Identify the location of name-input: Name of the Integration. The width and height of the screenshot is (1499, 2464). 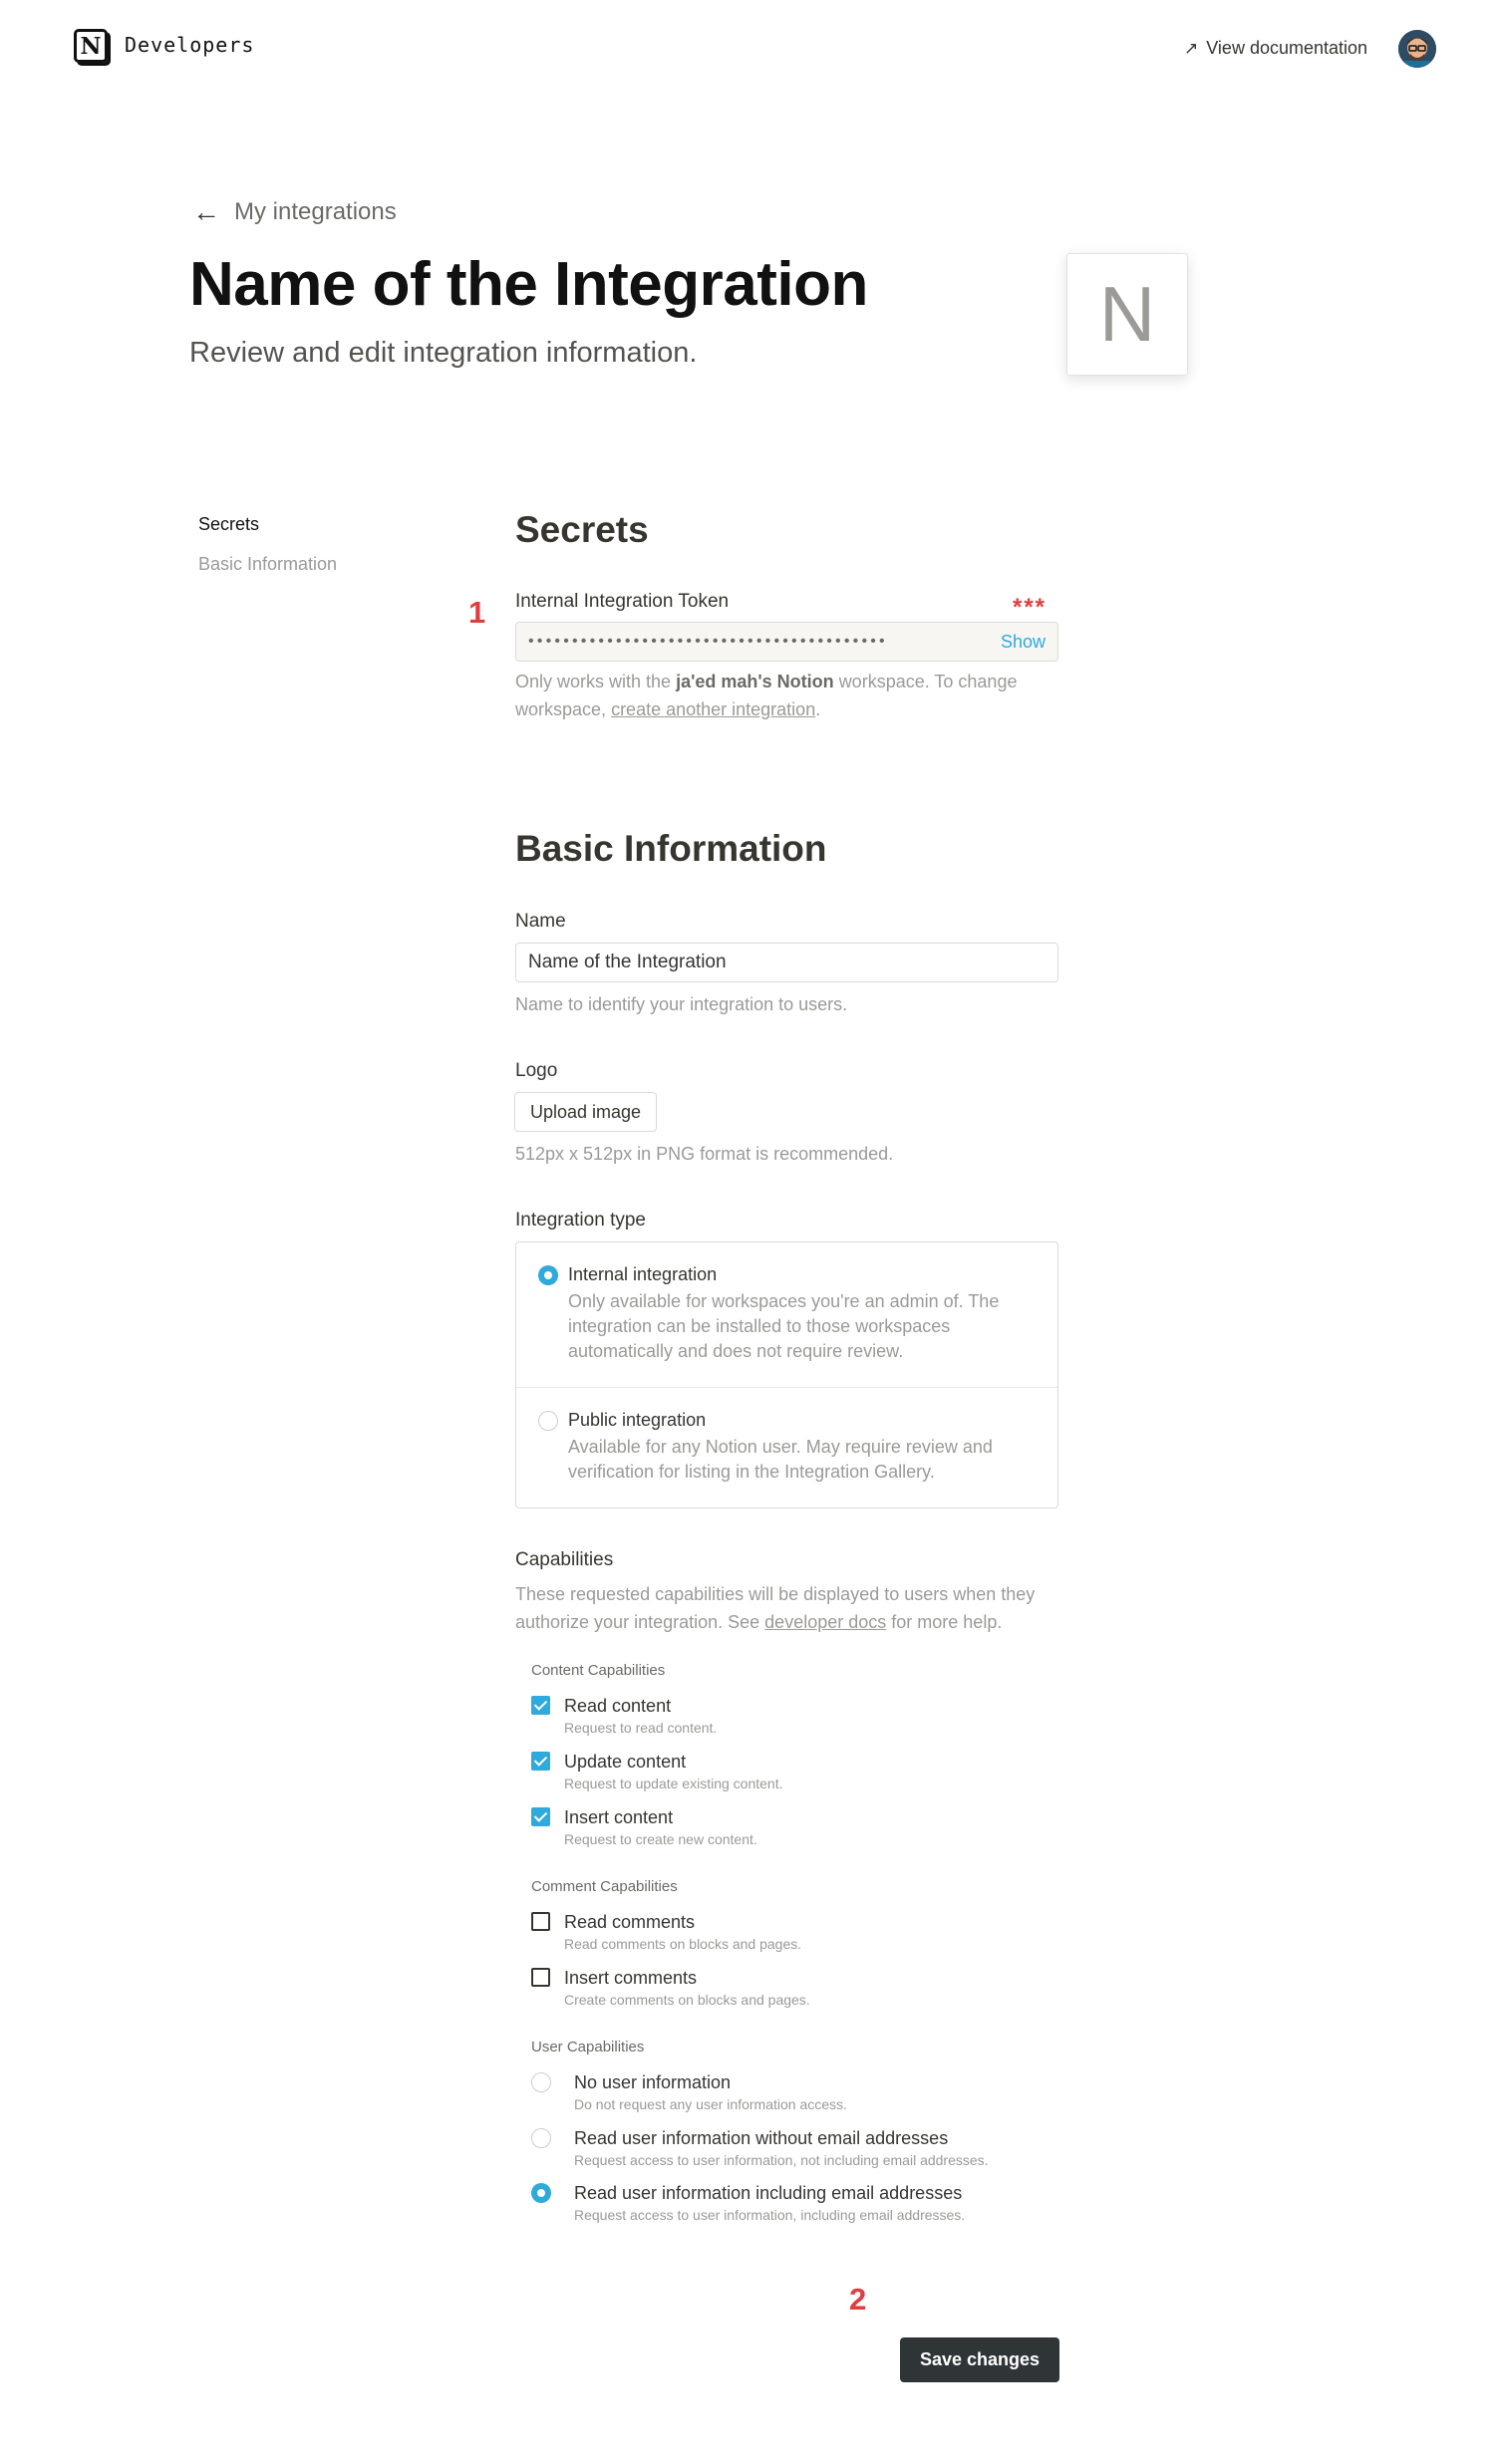
(786, 962).